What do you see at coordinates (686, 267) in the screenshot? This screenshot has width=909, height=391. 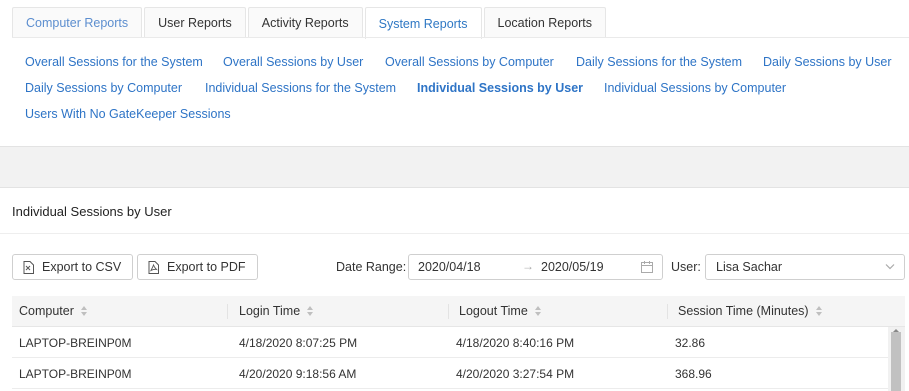 I see `user-label: User:` at bounding box center [686, 267].